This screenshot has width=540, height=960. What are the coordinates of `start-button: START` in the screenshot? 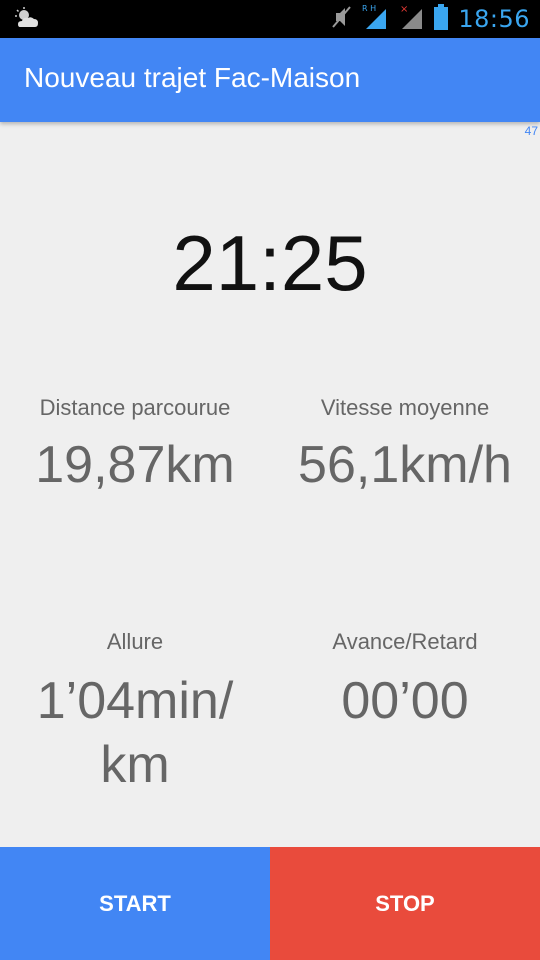 It's located at (135, 903).